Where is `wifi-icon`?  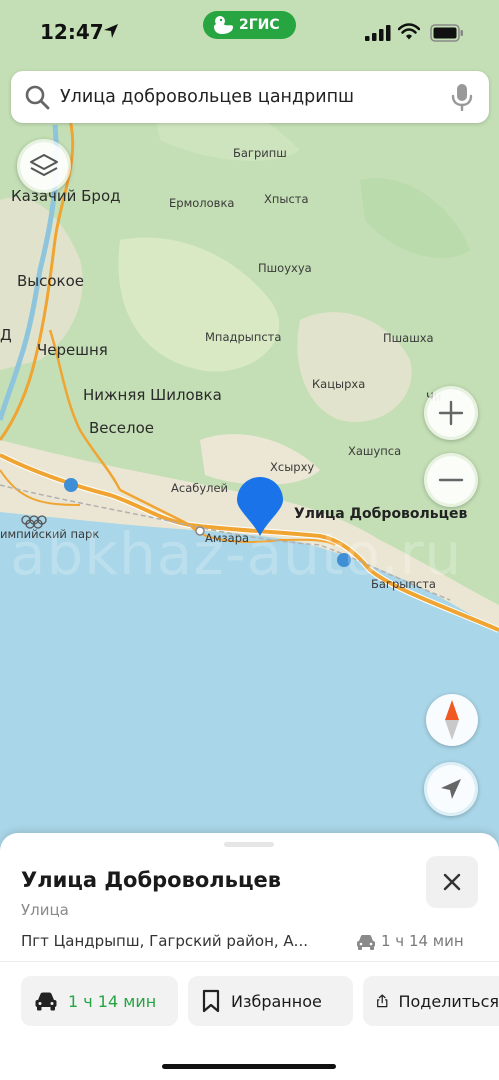
wifi-icon is located at coordinates (409, 31).